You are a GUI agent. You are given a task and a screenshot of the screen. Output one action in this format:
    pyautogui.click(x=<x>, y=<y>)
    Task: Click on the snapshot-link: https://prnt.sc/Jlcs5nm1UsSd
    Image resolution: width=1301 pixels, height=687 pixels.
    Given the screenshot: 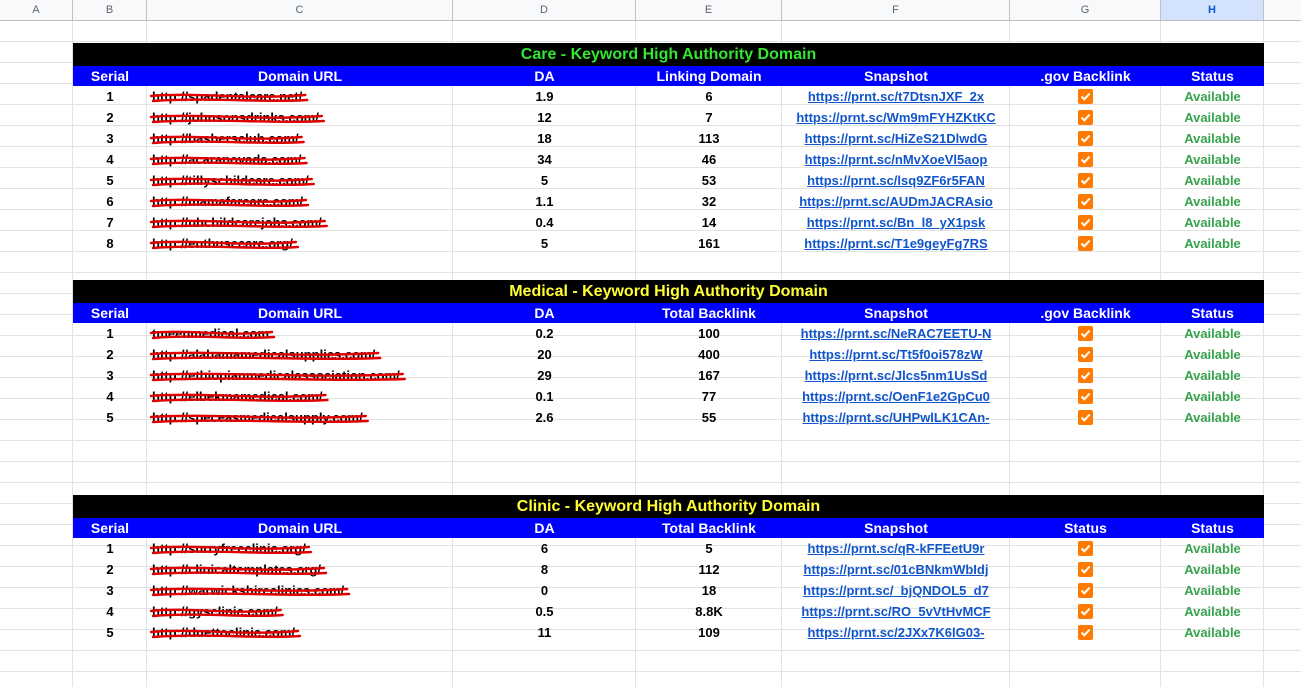 What is the action you would take?
    pyautogui.click(x=896, y=375)
    